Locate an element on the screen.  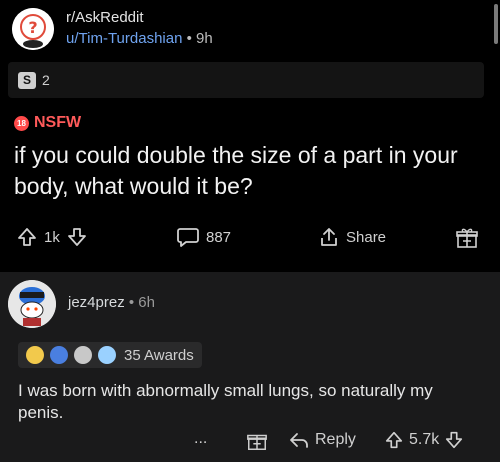
comments-button: 887 is located at coordinates (203, 237).